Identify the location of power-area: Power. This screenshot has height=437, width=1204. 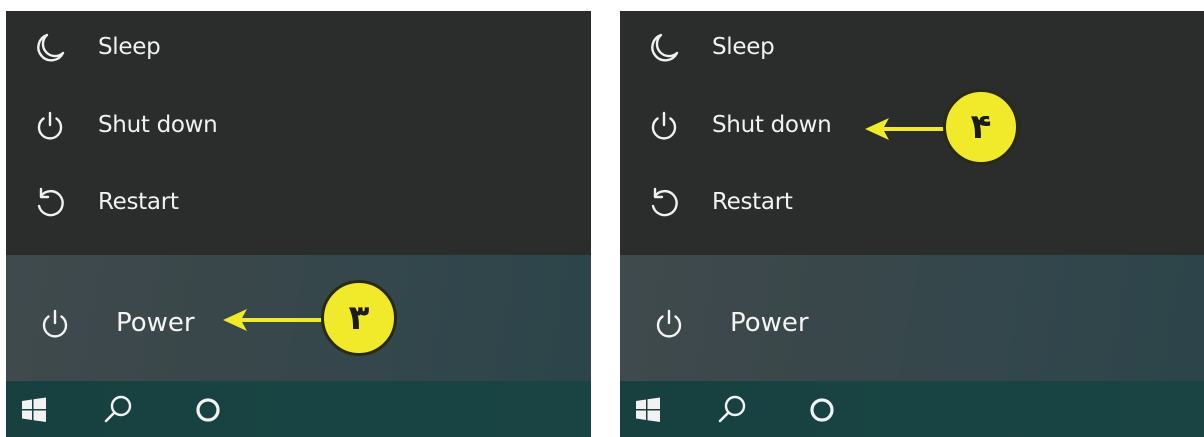
(912, 318).